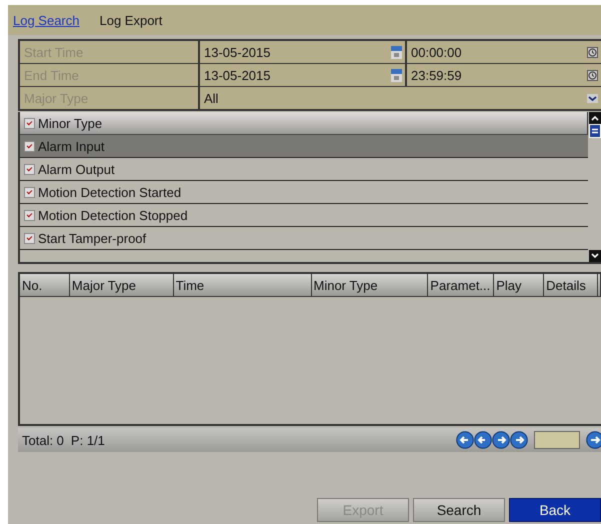 This screenshot has width=601, height=524. I want to click on page-count: P: 1/1, so click(87, 440).